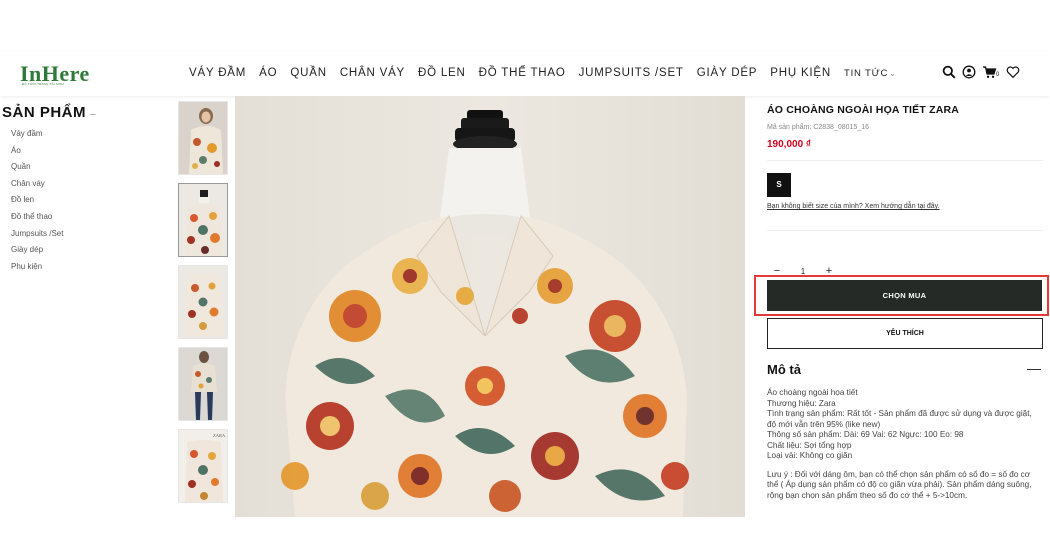 This screenshot has height=550, width=1050. I want to click on nav-item-jumpsuits: JUMPSUITS /SET, so click(631, 73).